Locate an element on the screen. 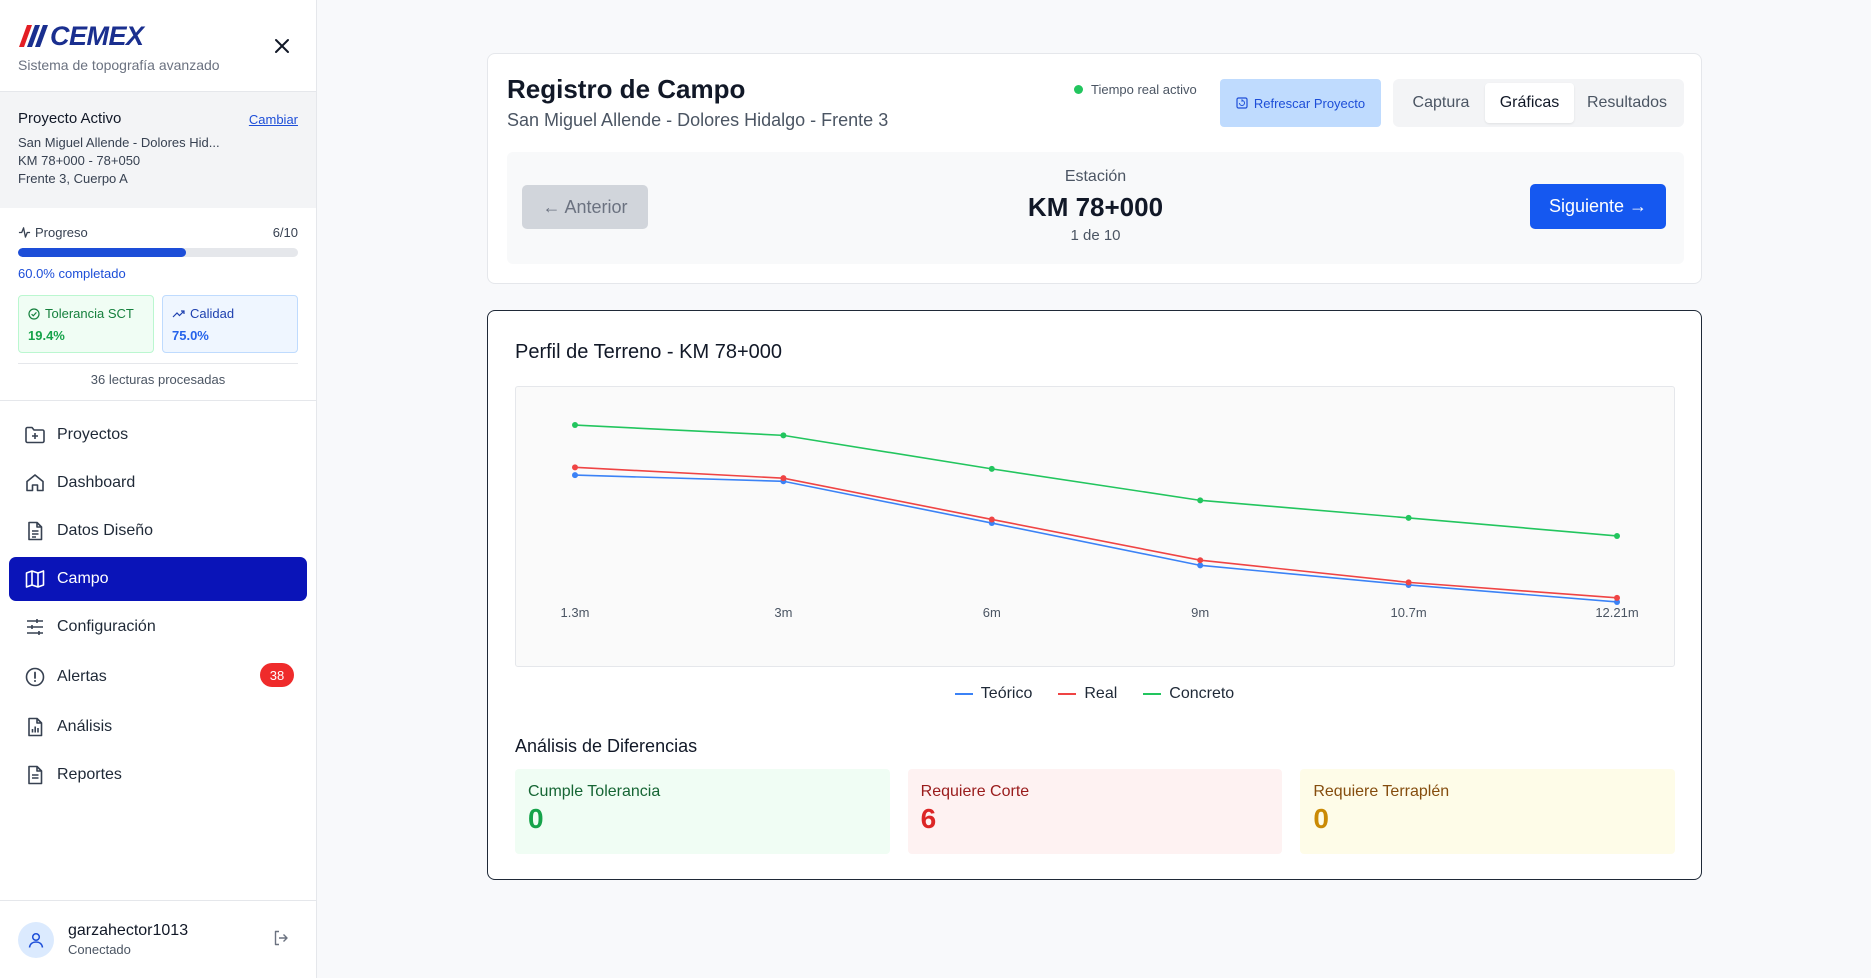 This screenshot has height=978, width=1871. next-station-button: Siguiente → is located at coordinates (1598, 206).